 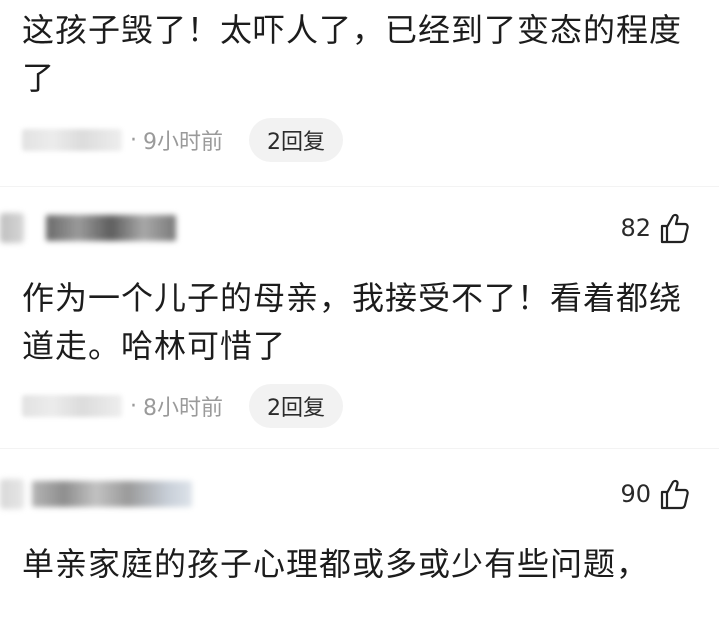 I want to click on comment-2-avatar-blurred, so click(x=12, y=228).